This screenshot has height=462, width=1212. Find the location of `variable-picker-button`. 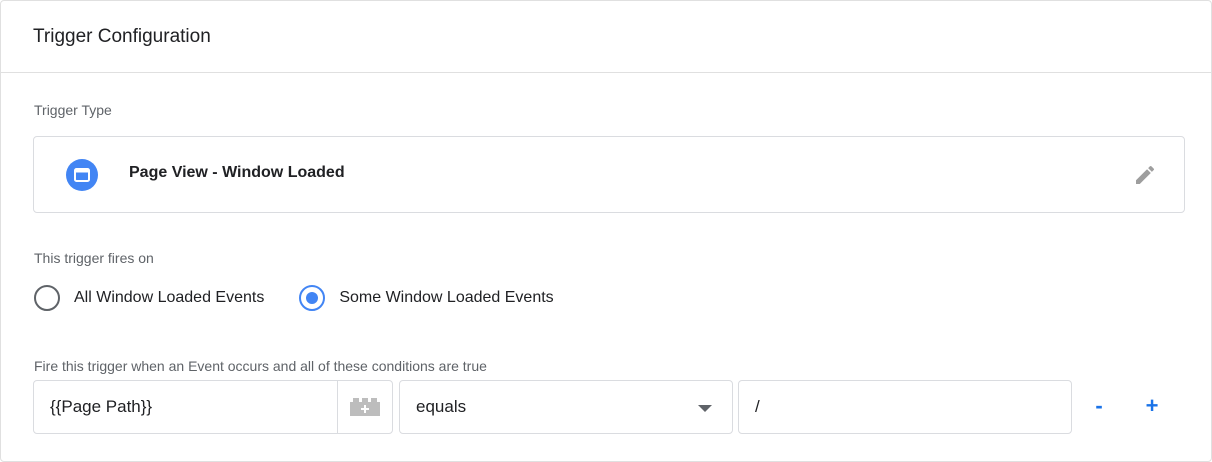

variable-picker-button is located at coordinates (364, 407).